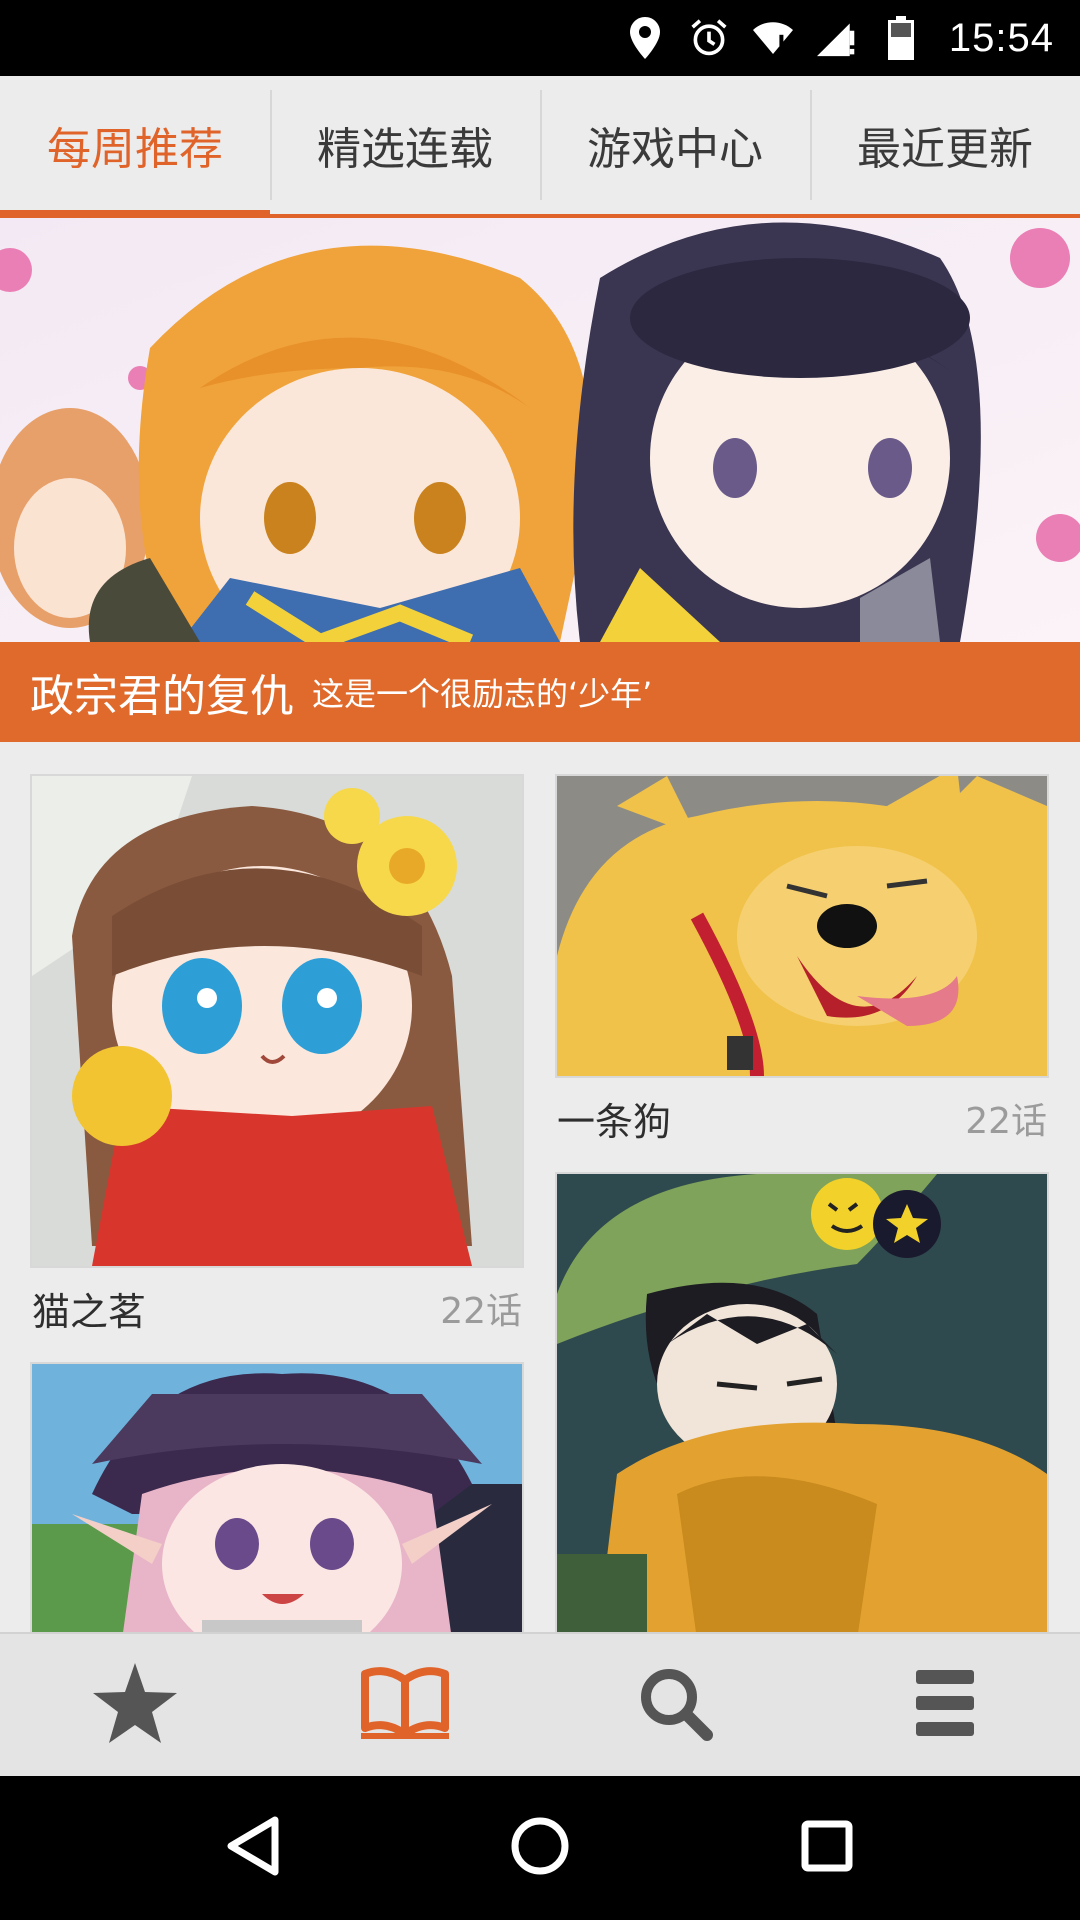 The image size is (1080, 1920). What do you see at coordinates (482, 694) in the screenshot?
I see `banner-subtitle: 这是一个很励志的‘少年’` at bounding box center [482, 694].